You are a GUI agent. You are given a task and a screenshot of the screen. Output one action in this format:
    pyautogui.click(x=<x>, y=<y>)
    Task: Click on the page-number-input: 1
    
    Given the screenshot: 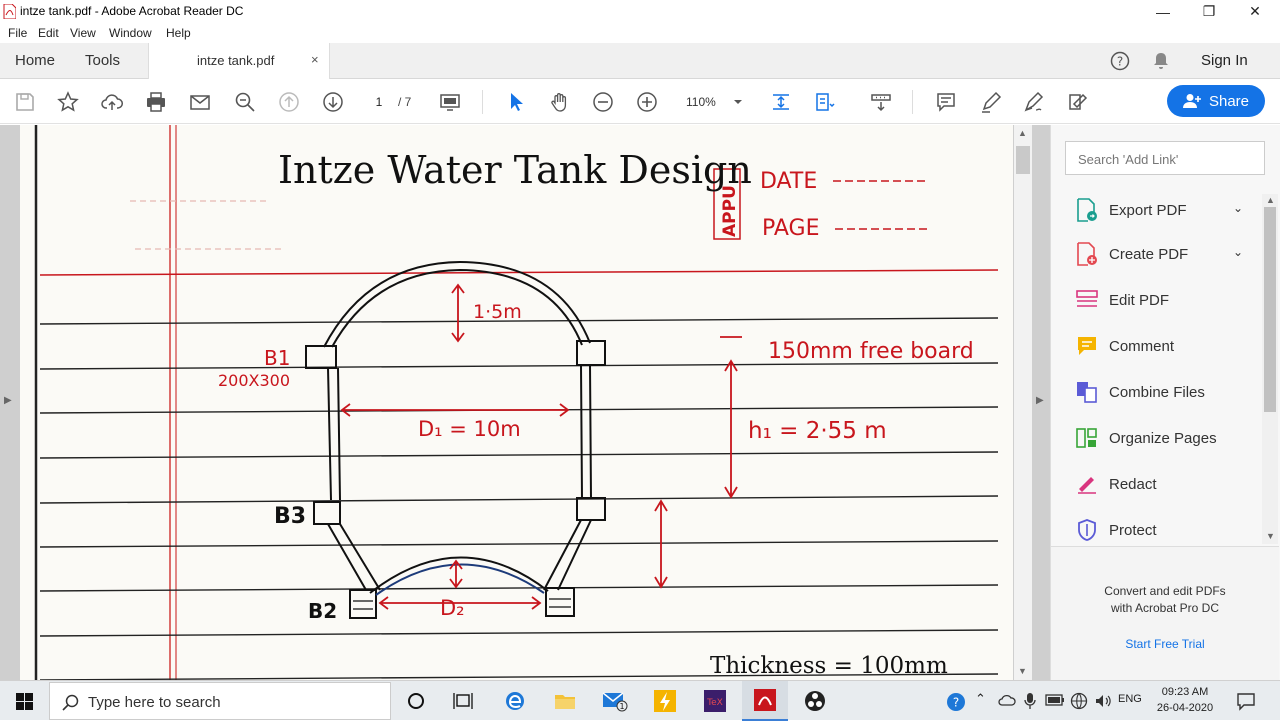 What is the action you would take?
    pyautogui.click(x=379, y=102)
    